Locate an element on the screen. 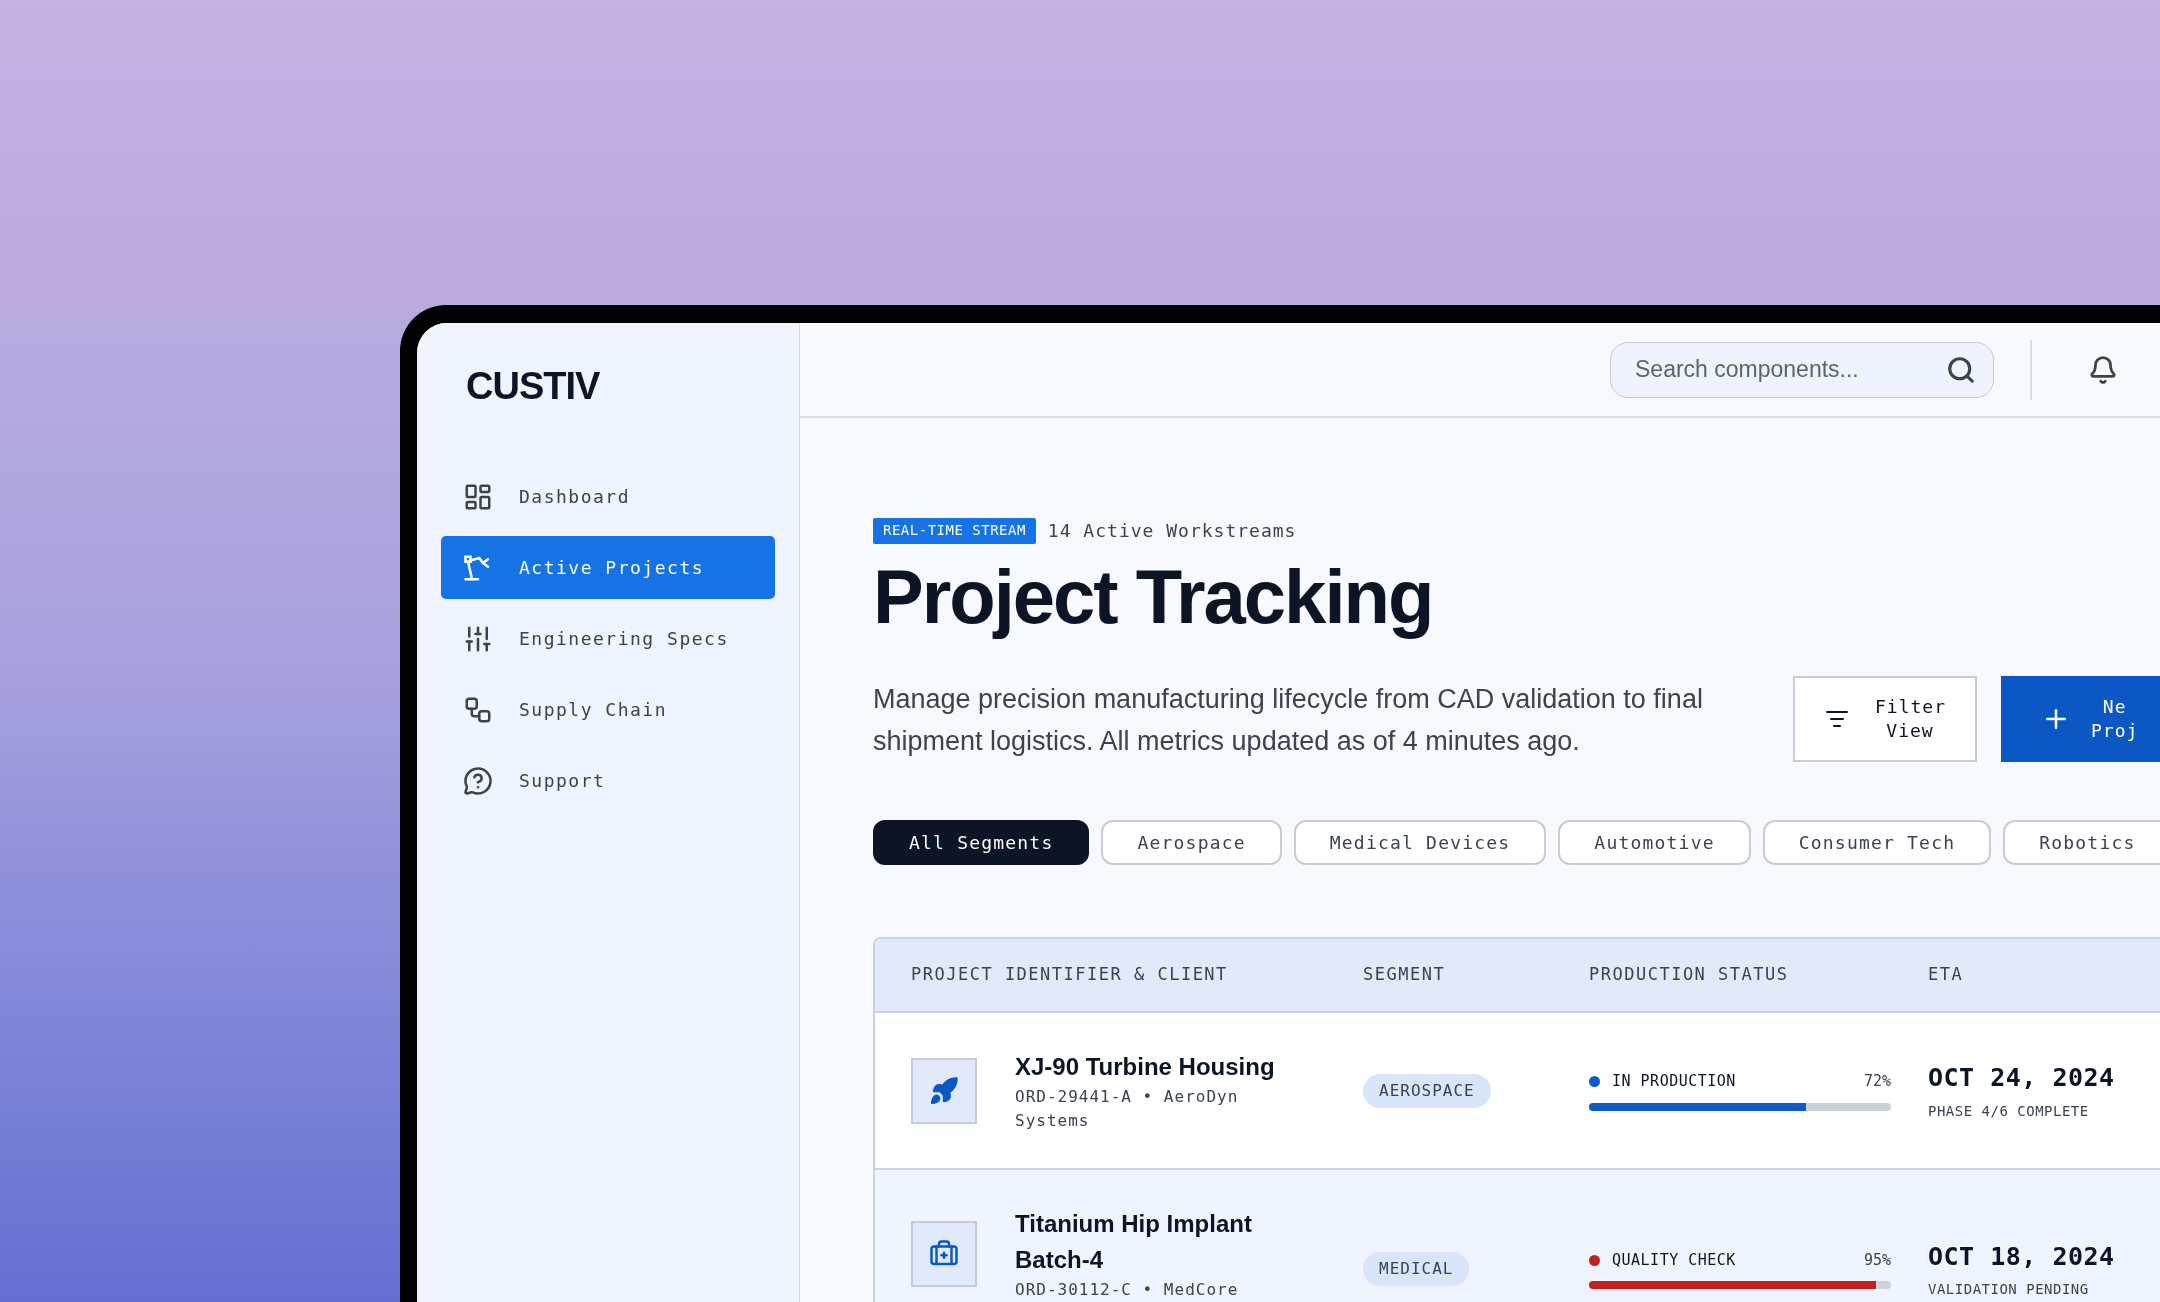 The image size is (2160, 1302). nav-item: Engineering Specs is located at coordinates (608, 638).